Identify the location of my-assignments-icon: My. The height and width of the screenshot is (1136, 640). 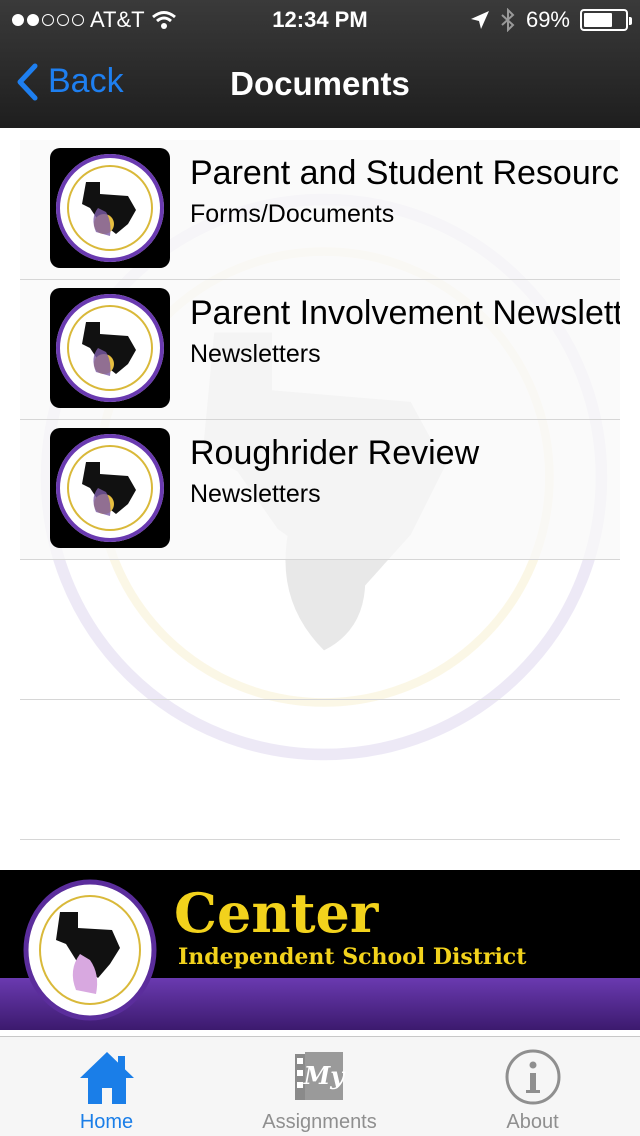
(320, 1077).